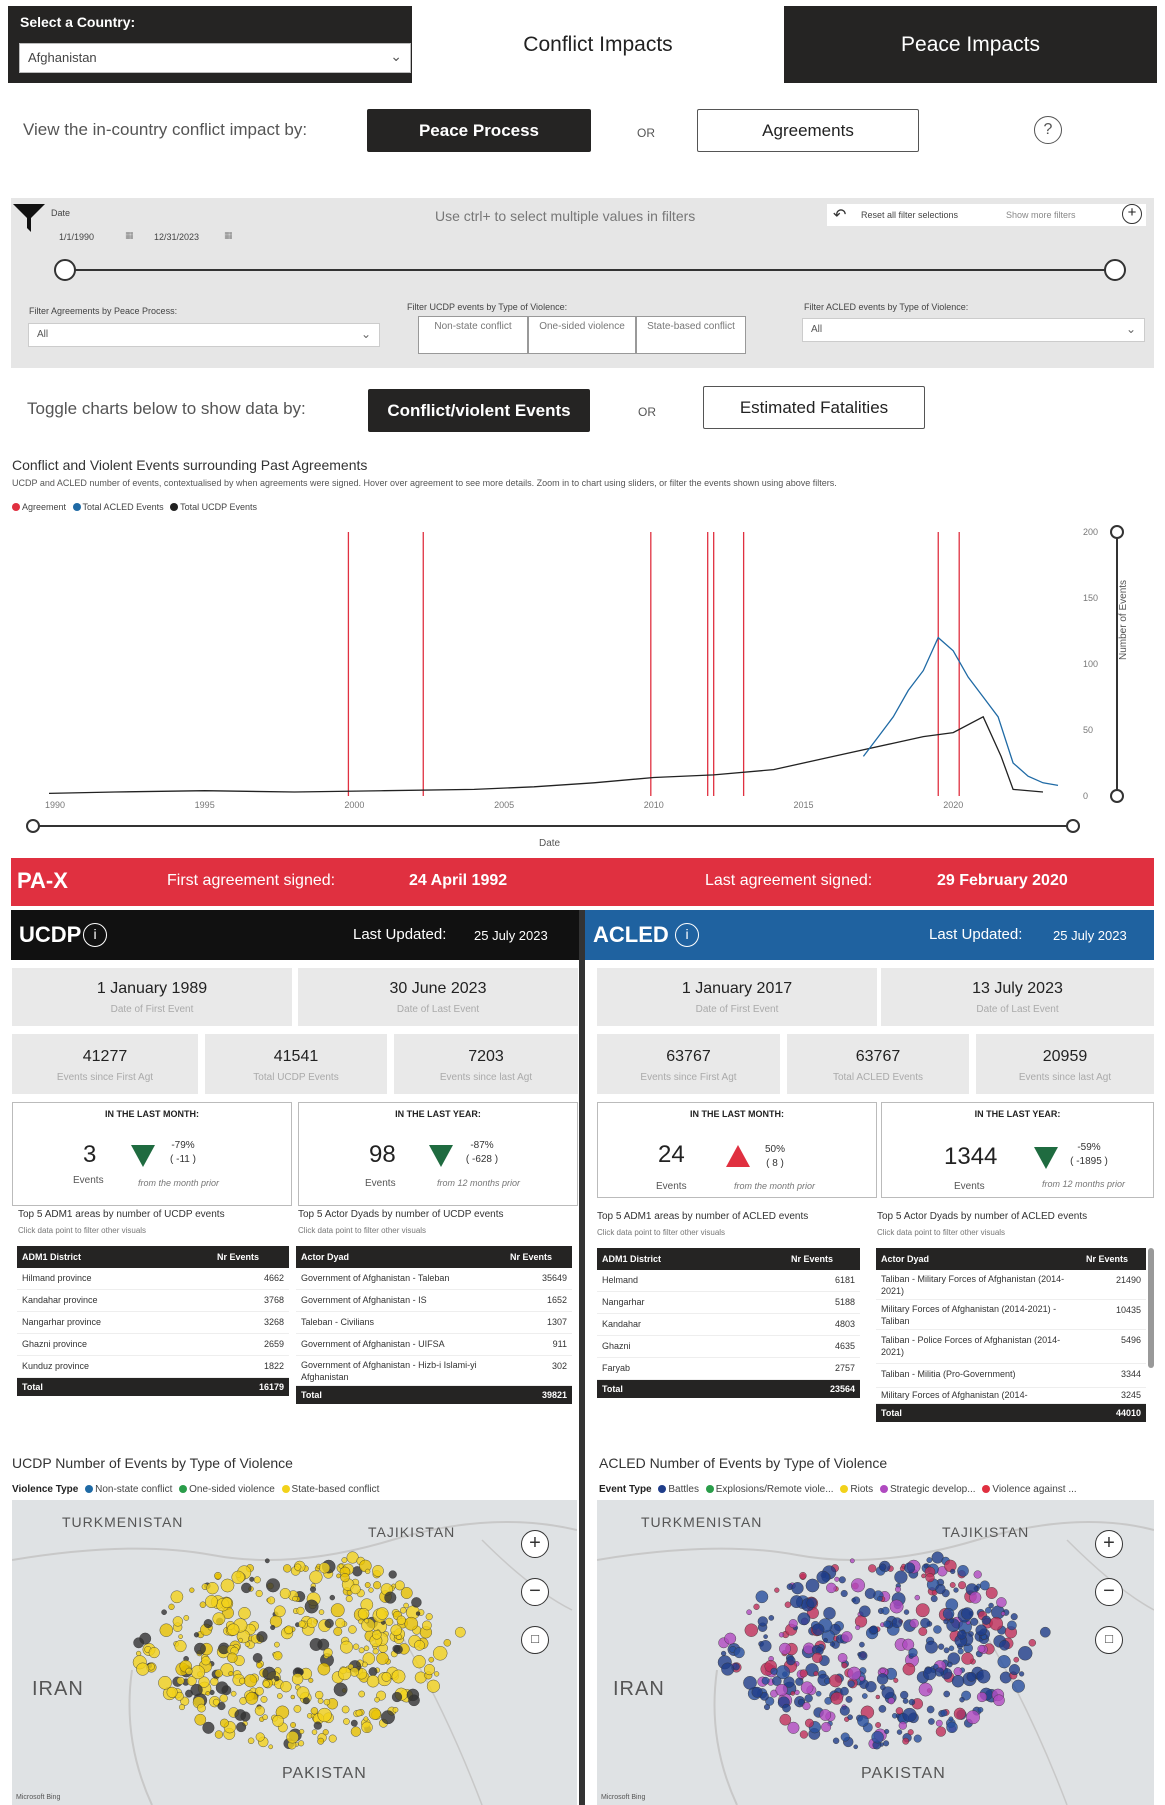 This screenshot has width=1165, height=1805. What do you see at coordinates (473, 335) in the screenshot?
I see `ucdp-type-option: Non-state conflict` at bounding box center [473, 335].